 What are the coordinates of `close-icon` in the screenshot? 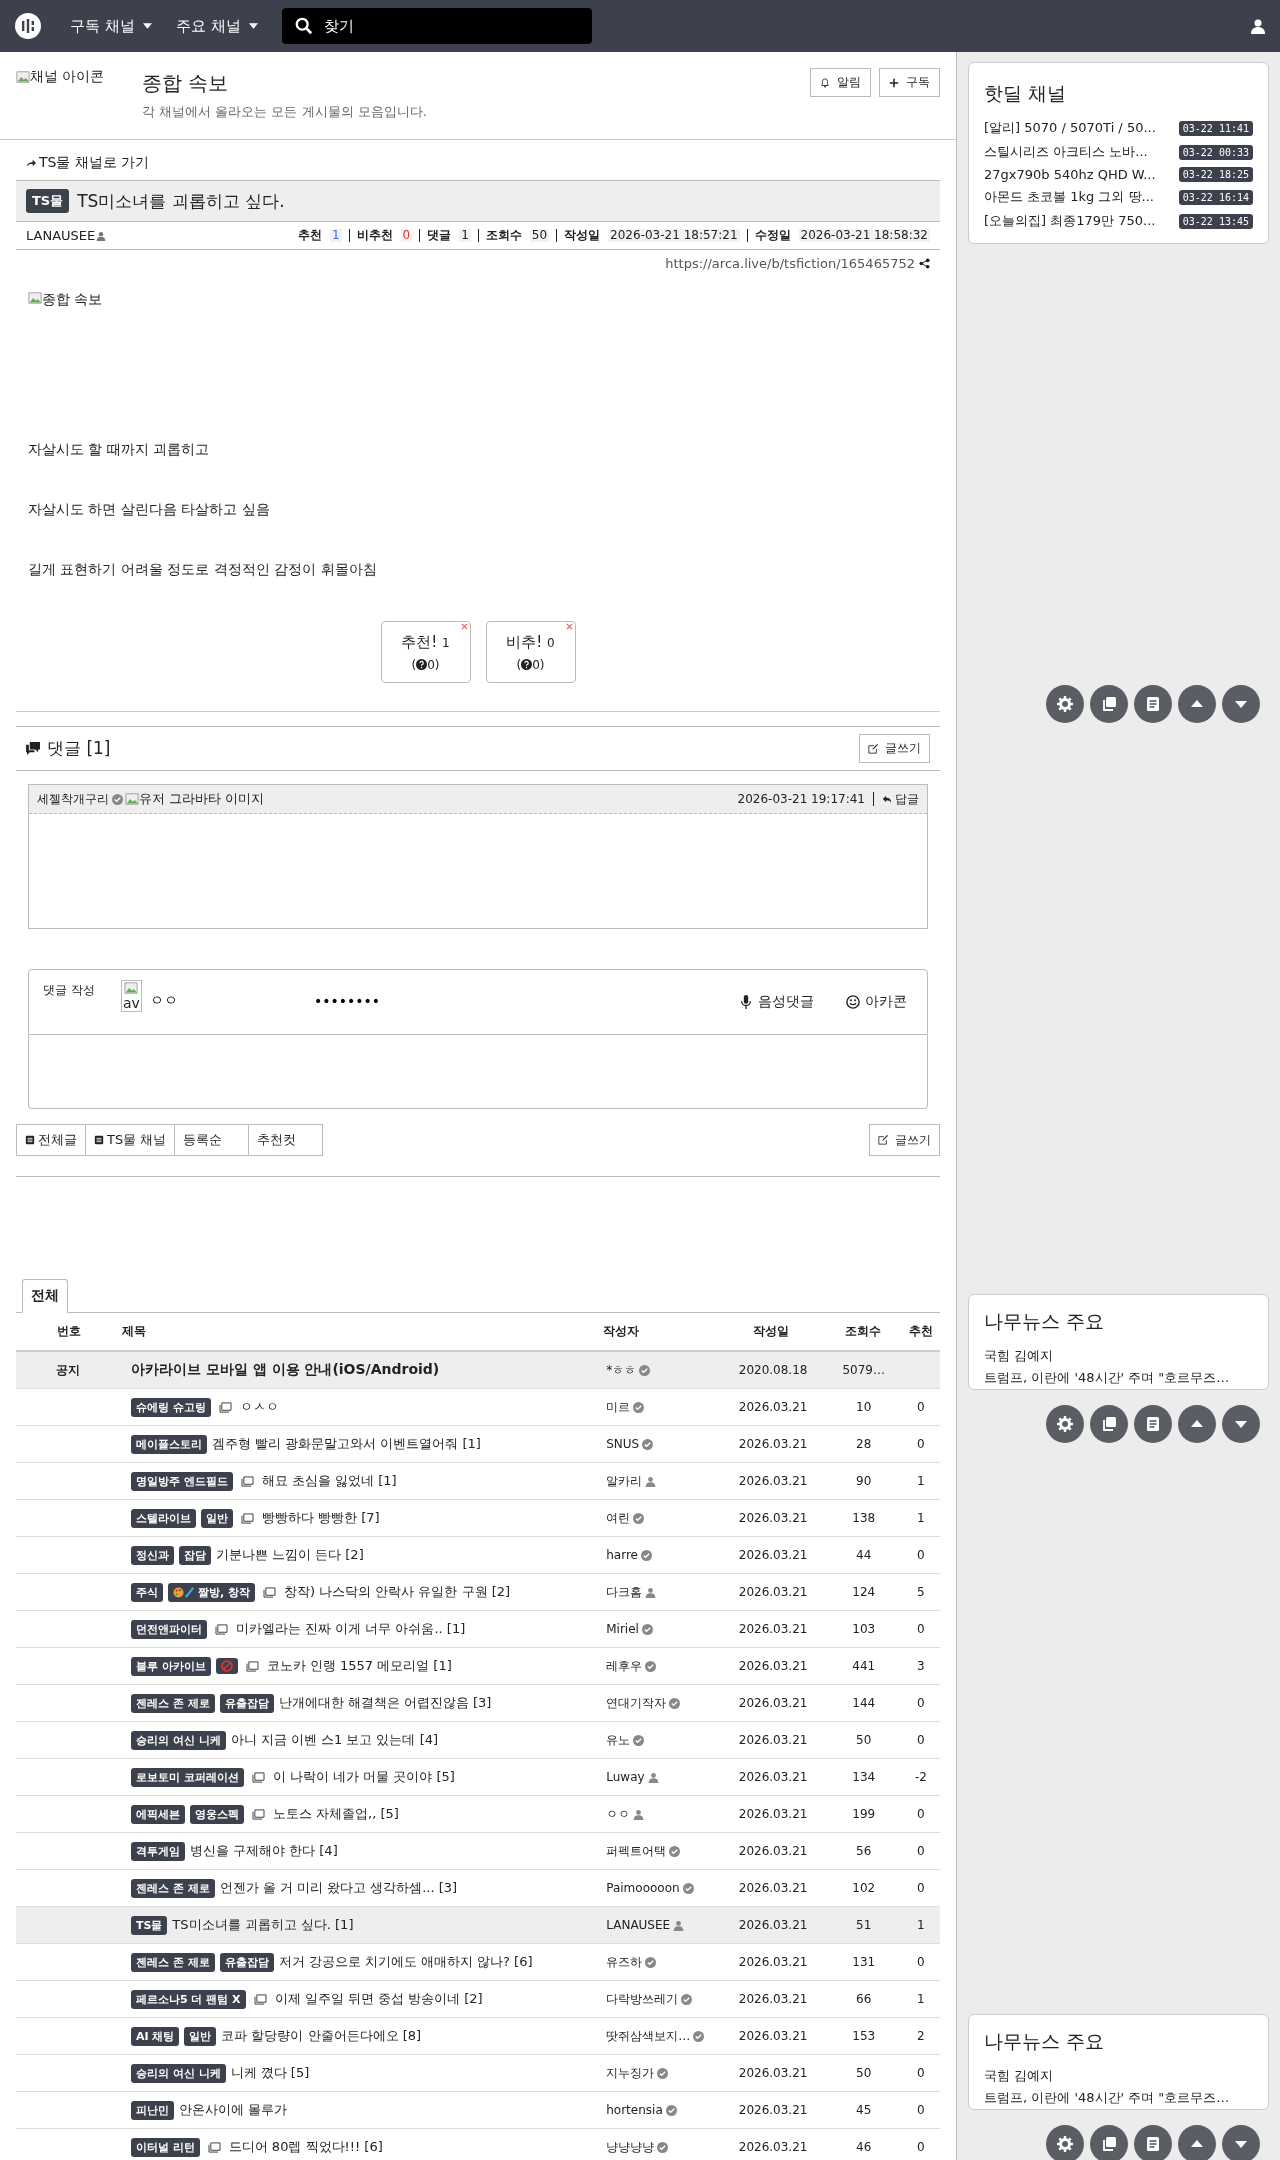 It's located at (464, 626).